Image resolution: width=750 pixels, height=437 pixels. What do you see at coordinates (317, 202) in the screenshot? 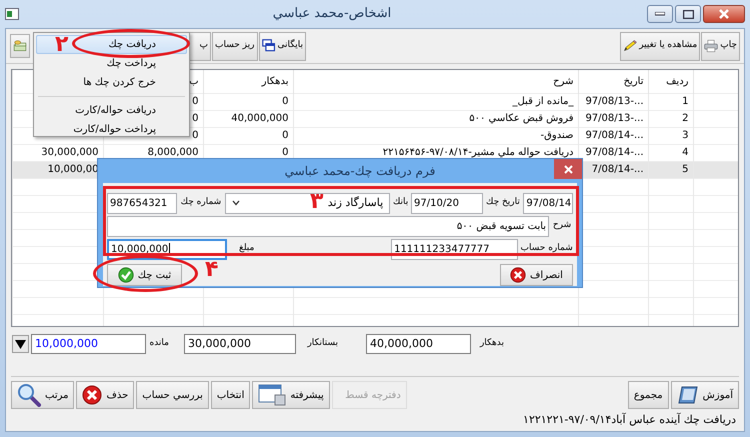
I see `annotation-number: ۳` at bounding box center [317, 202].